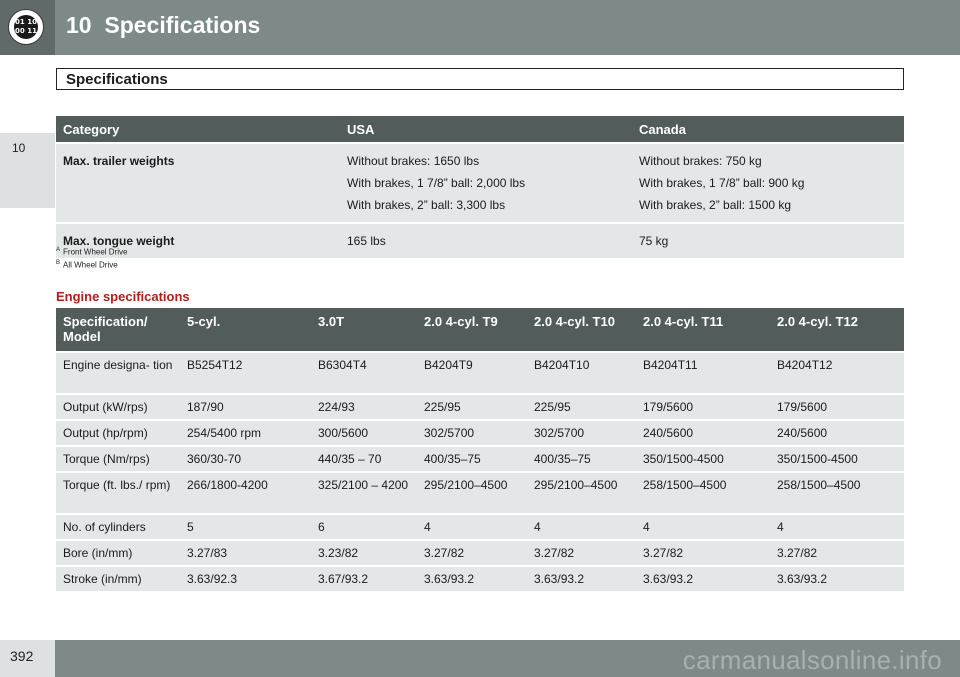 This screenshot has height=677, width=960. Describe the element at coordinates (364, 579) in the screenshot. I see `table-cell: 3.67/93.2` at that location.